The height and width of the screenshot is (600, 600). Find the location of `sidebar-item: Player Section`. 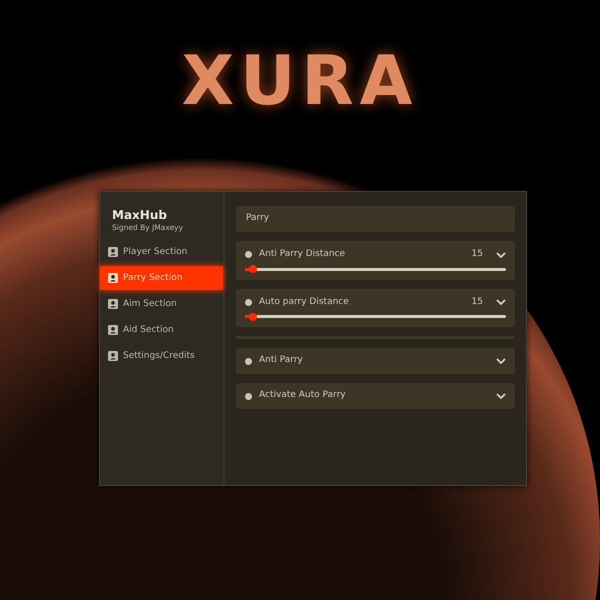

sidebar-item: Player Section is located at coordinates (161, 252).